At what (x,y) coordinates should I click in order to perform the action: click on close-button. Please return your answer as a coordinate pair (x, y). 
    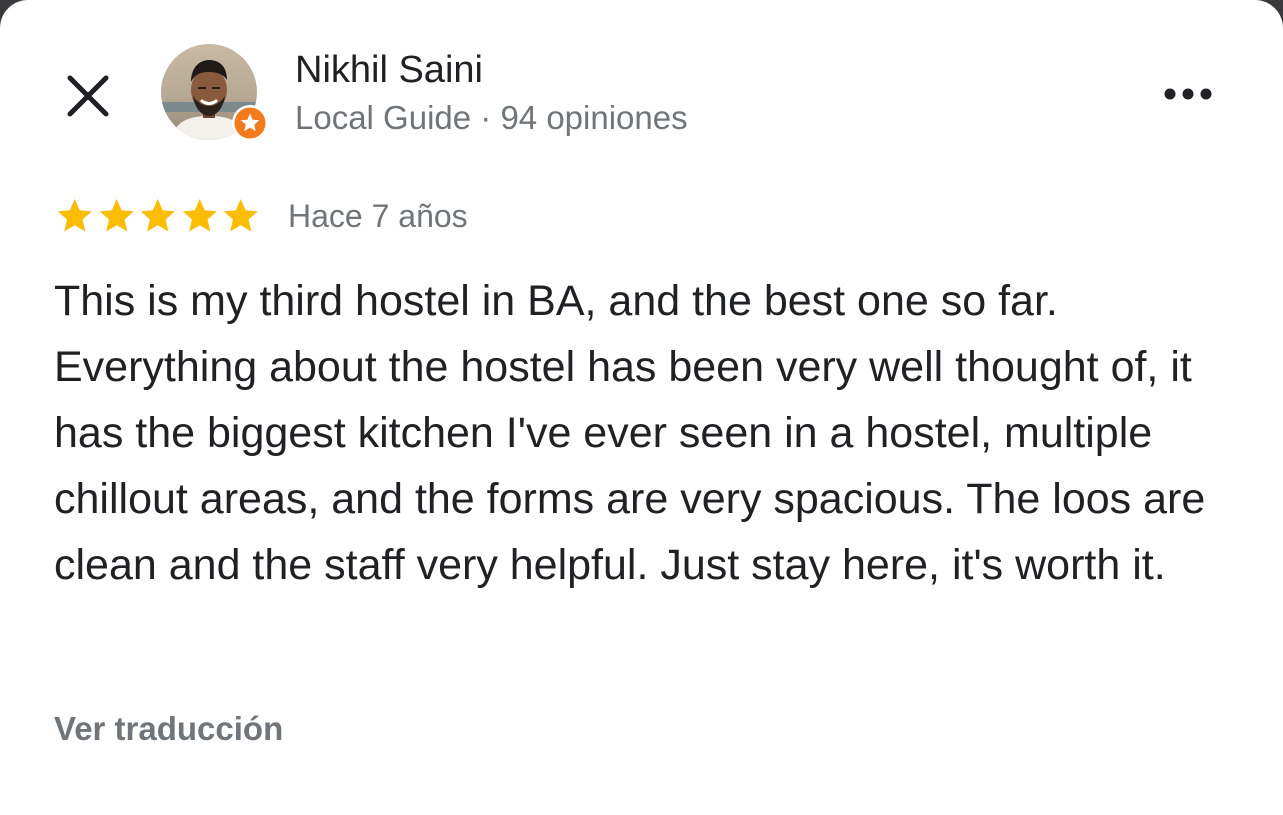
    Looking at the image, I should click on (88, 96).